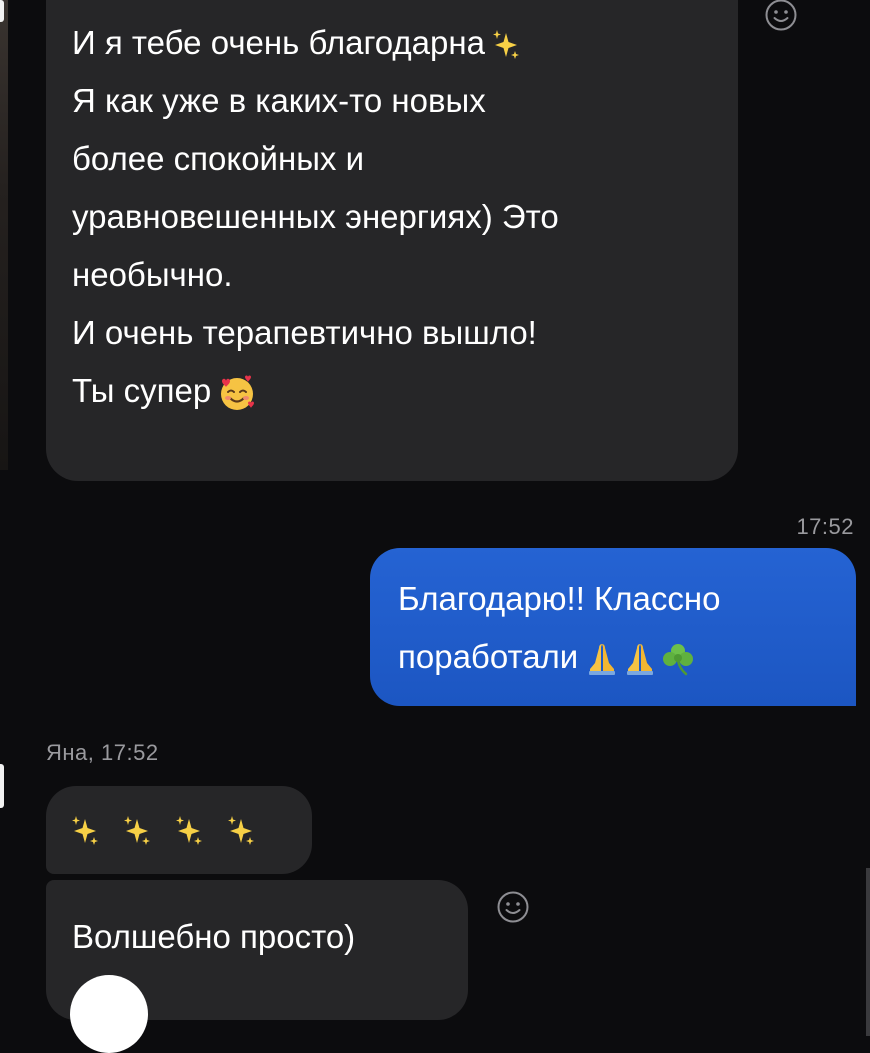 This screenshot has height=1053, width=870. Describe the element at coordinates (109, 1014) in the screenshot. I see `avatar` at that location.